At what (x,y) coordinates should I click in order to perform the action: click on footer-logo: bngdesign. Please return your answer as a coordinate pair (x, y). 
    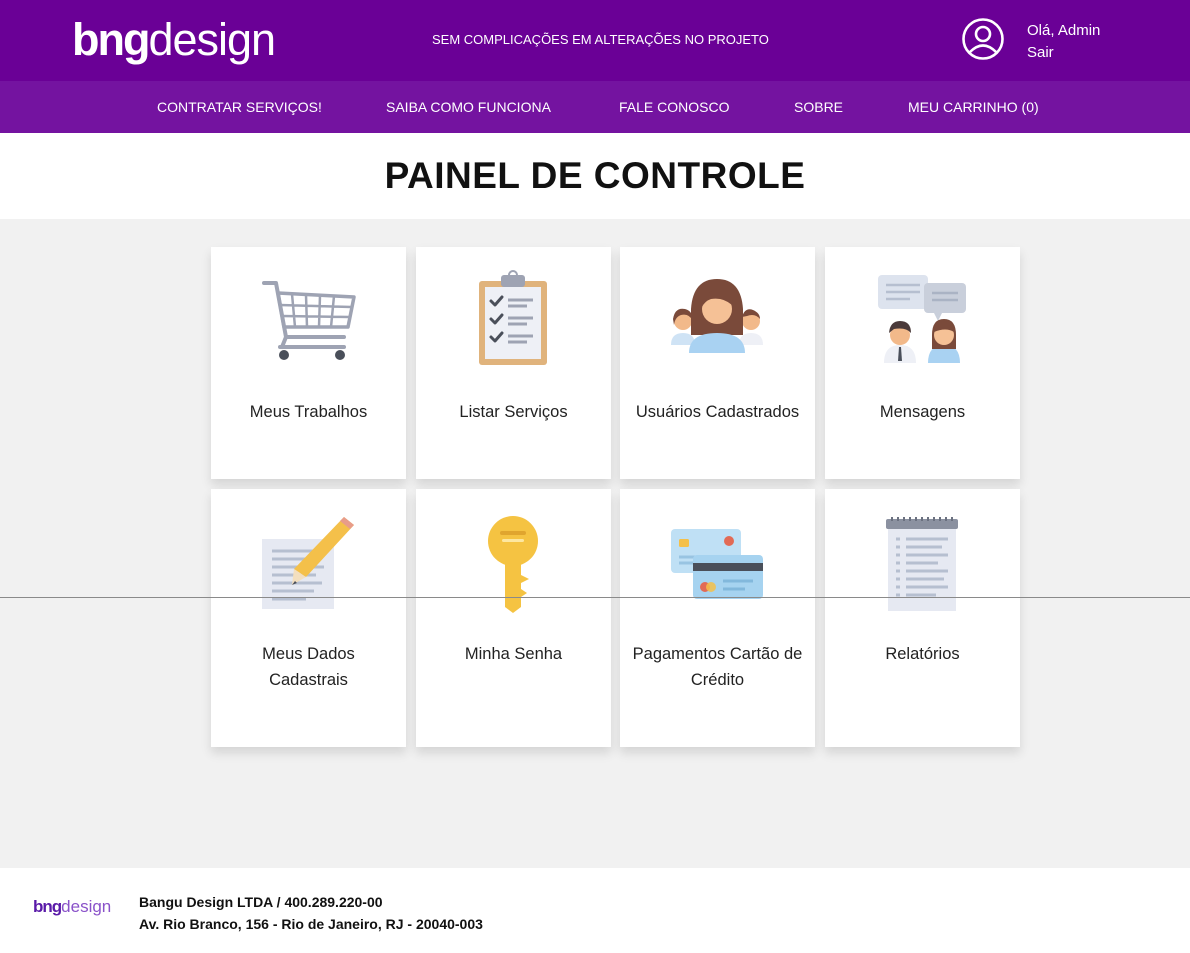
    Looking at the image, I should click on (72, 907).